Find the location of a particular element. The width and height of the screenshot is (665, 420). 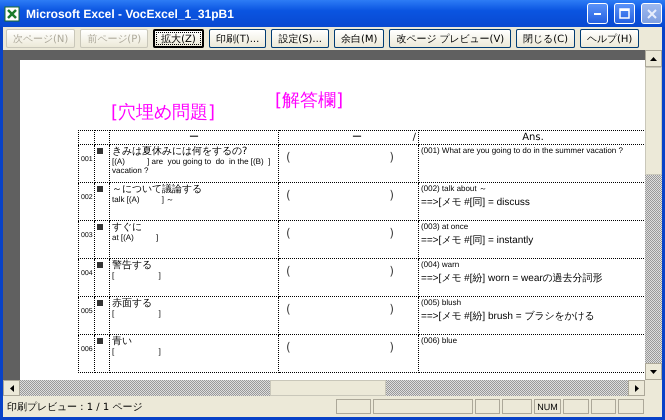

memo-text: ==>[メモ #[同] = discuss is located at coordinates (476, 202).